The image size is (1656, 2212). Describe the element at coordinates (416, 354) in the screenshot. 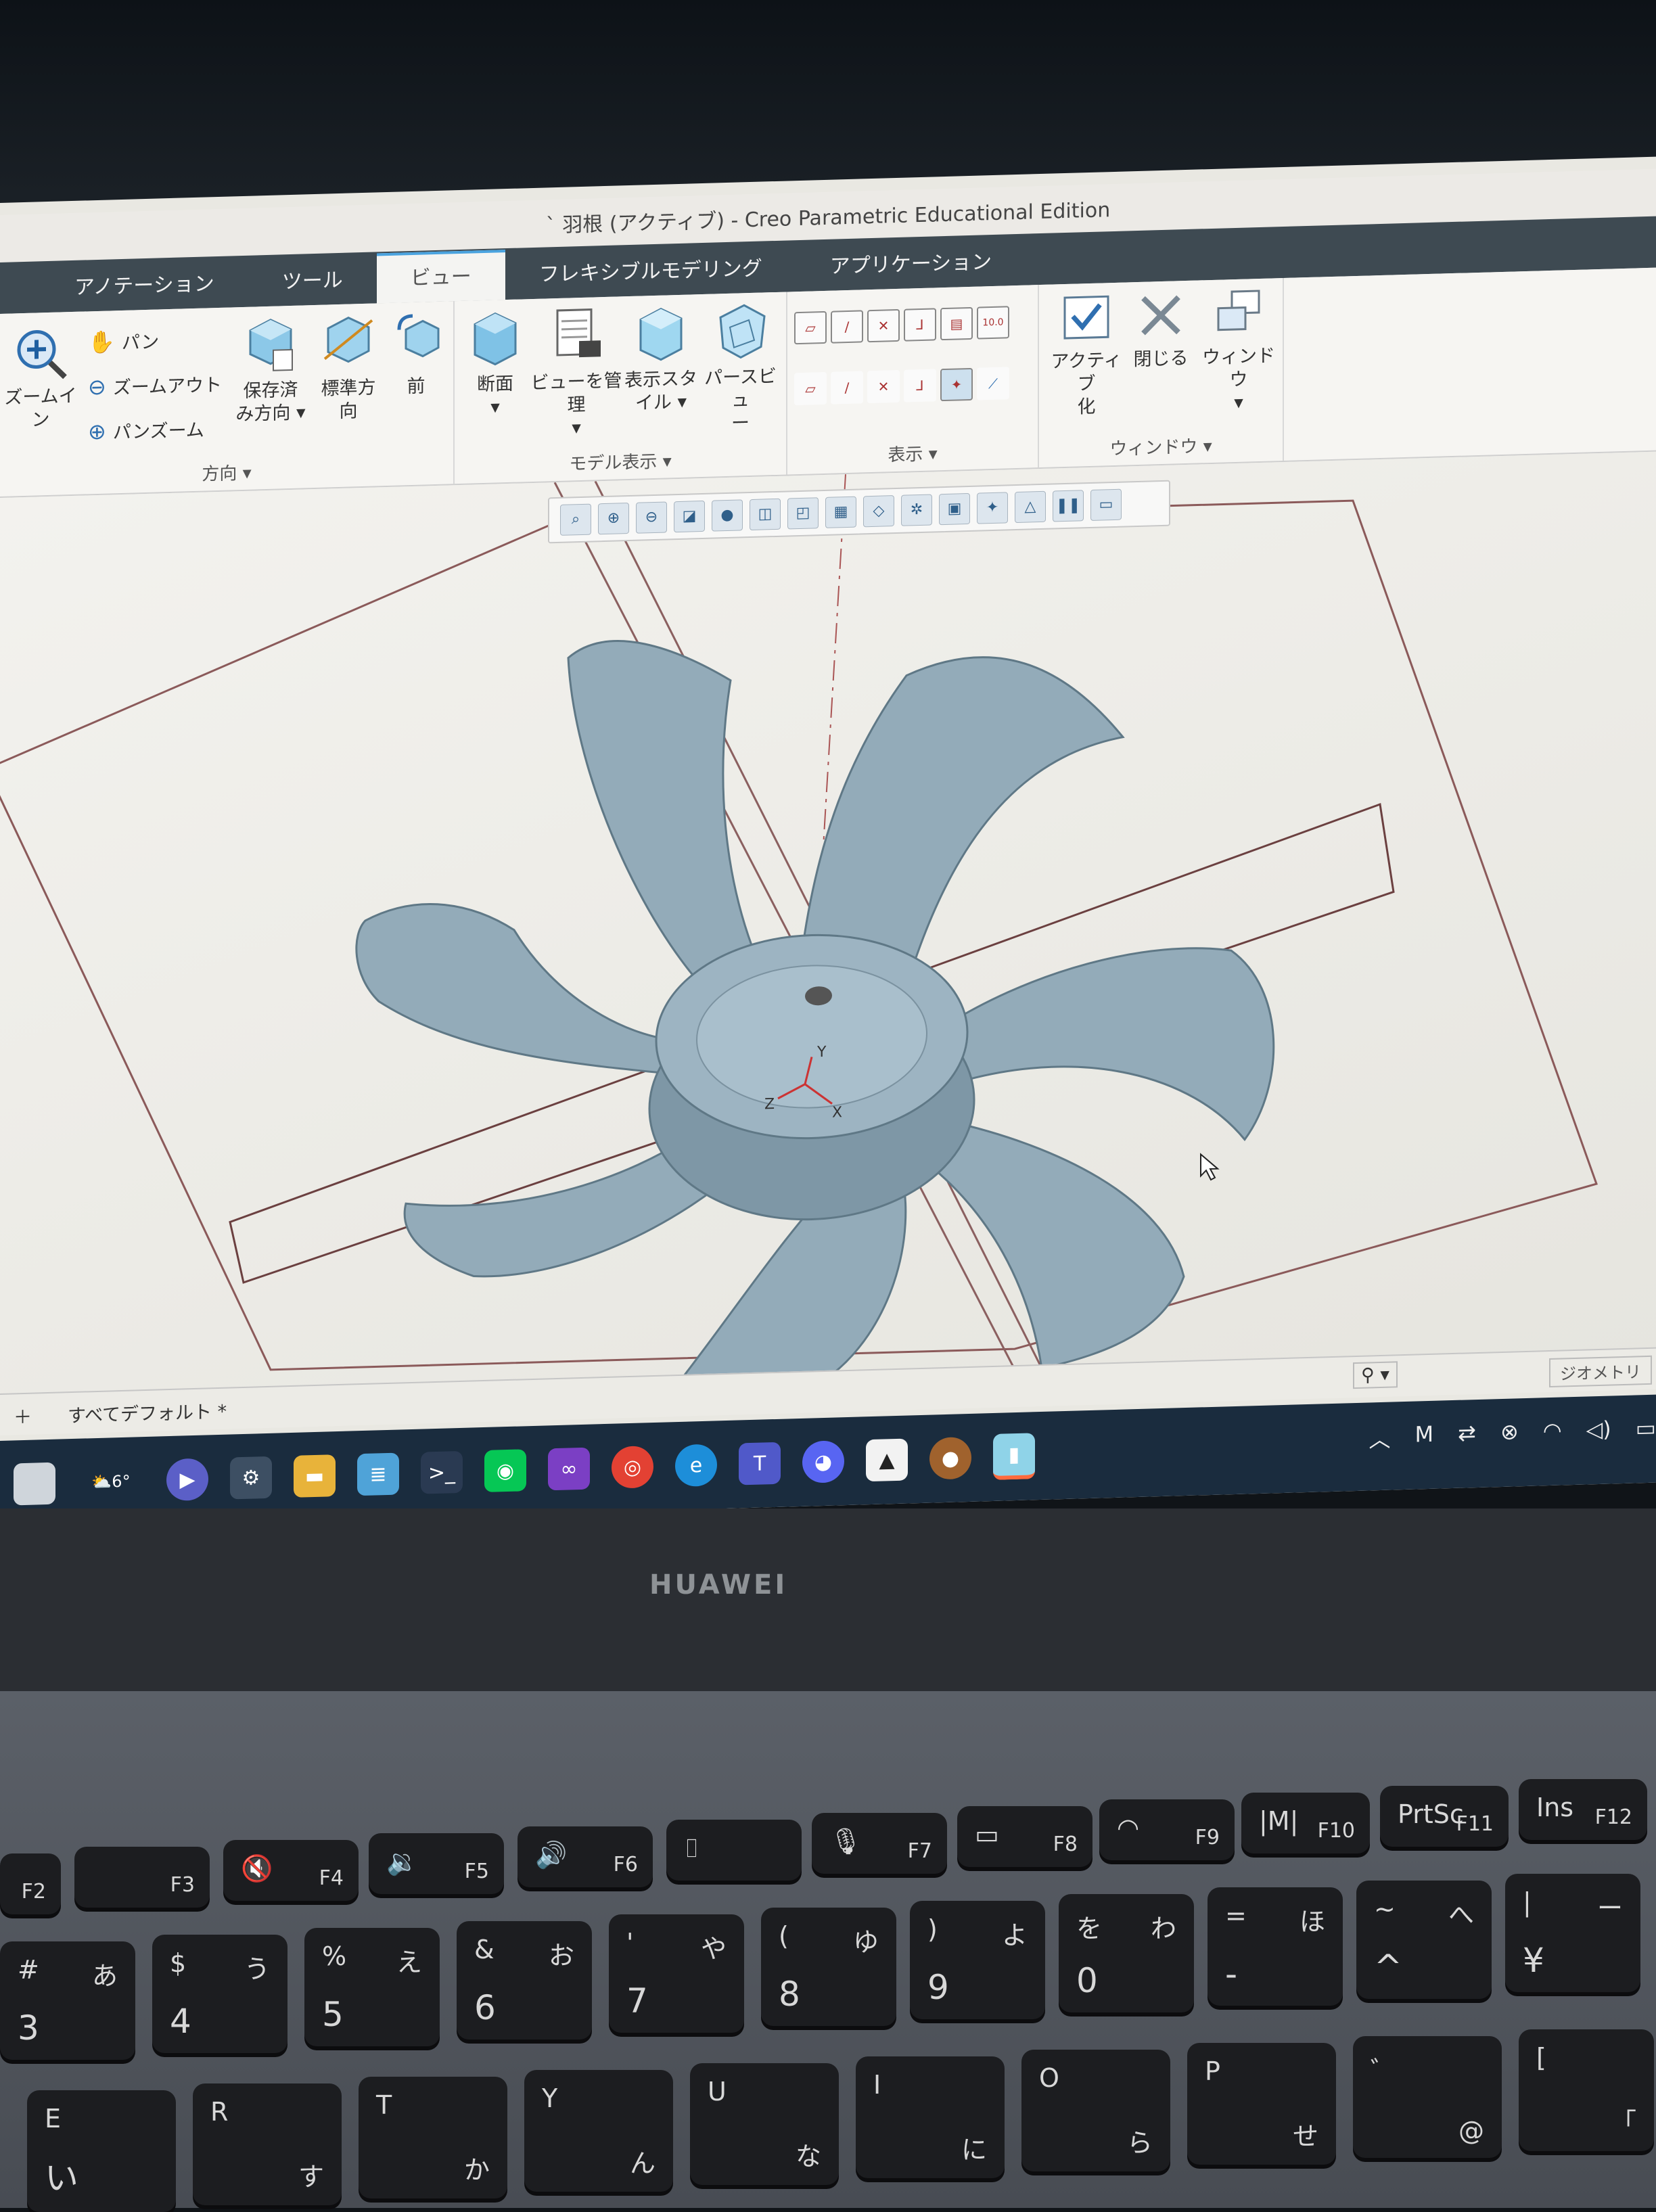

I see `previous-orientation-button: 前` at that location.